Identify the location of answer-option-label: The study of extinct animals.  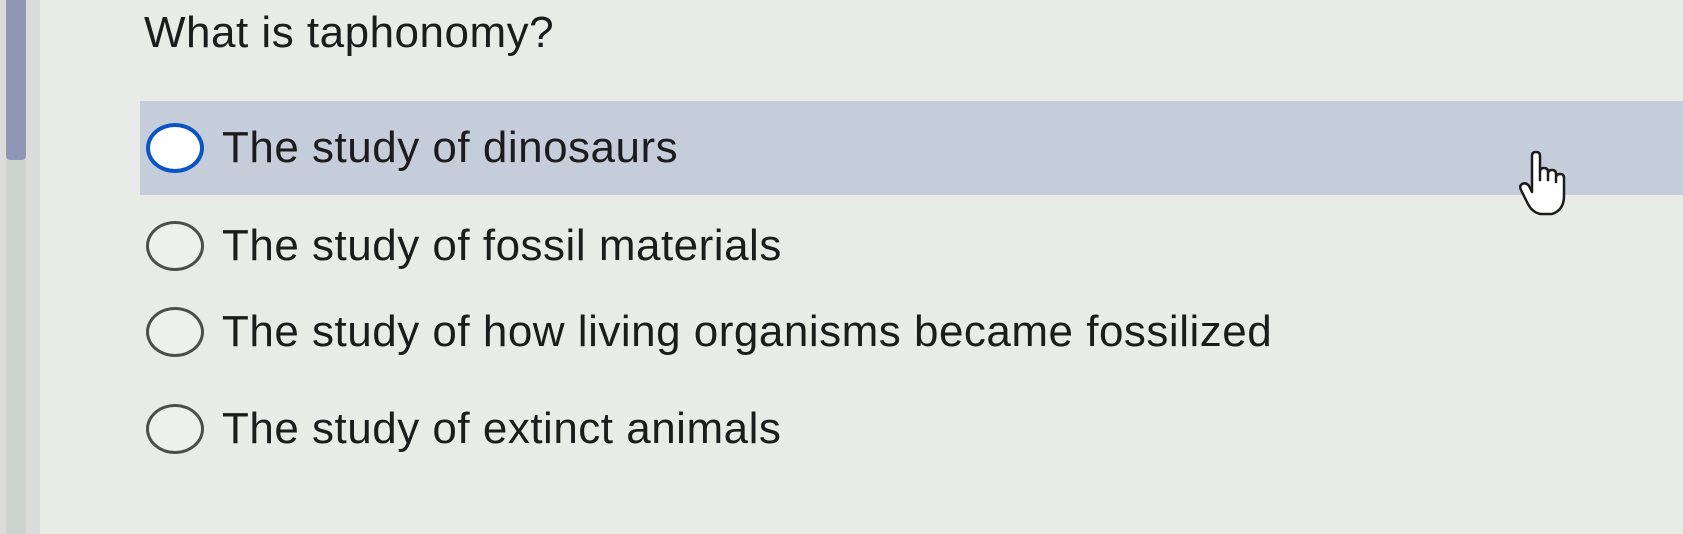
(502, 428).